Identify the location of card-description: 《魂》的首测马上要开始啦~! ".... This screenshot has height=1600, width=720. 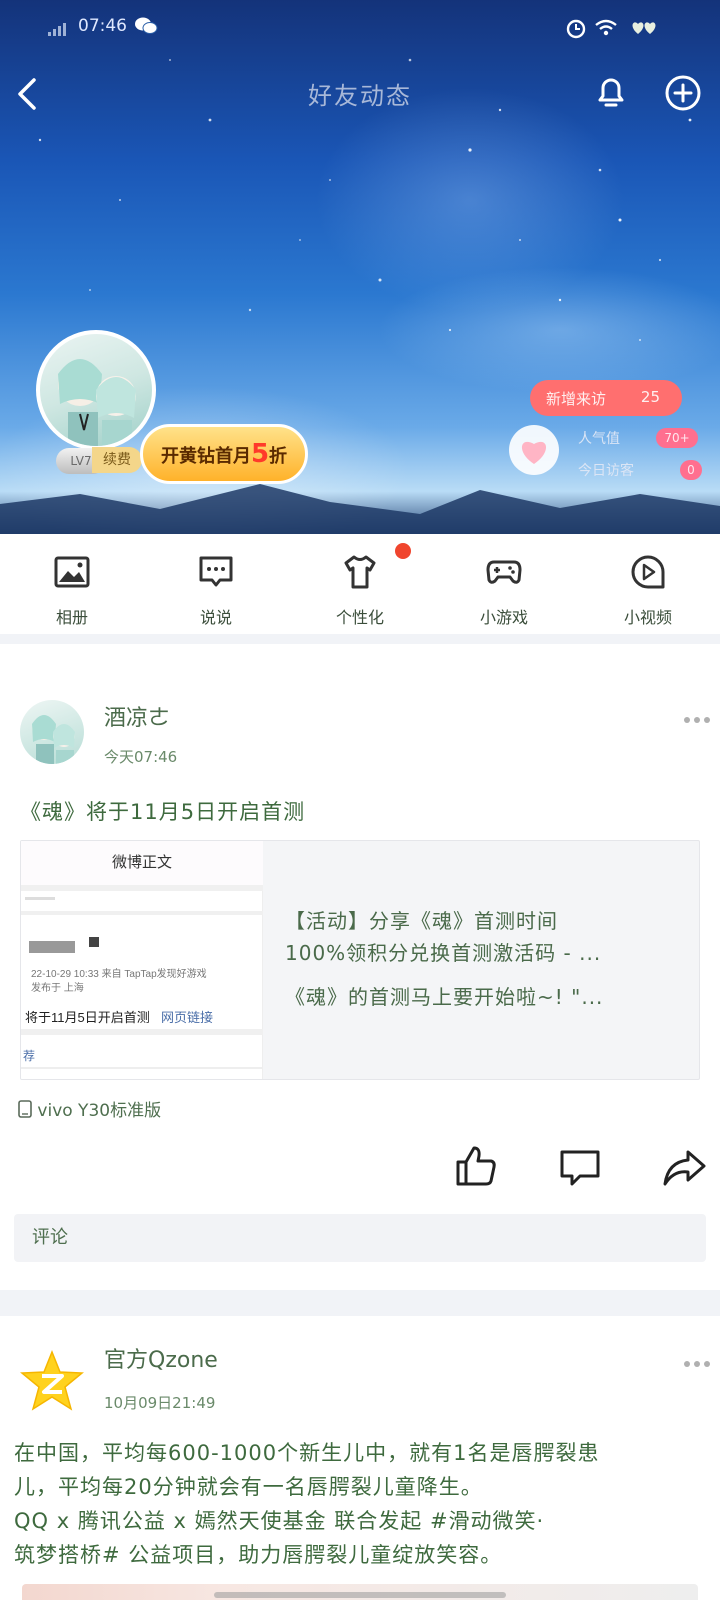
(444, 997).